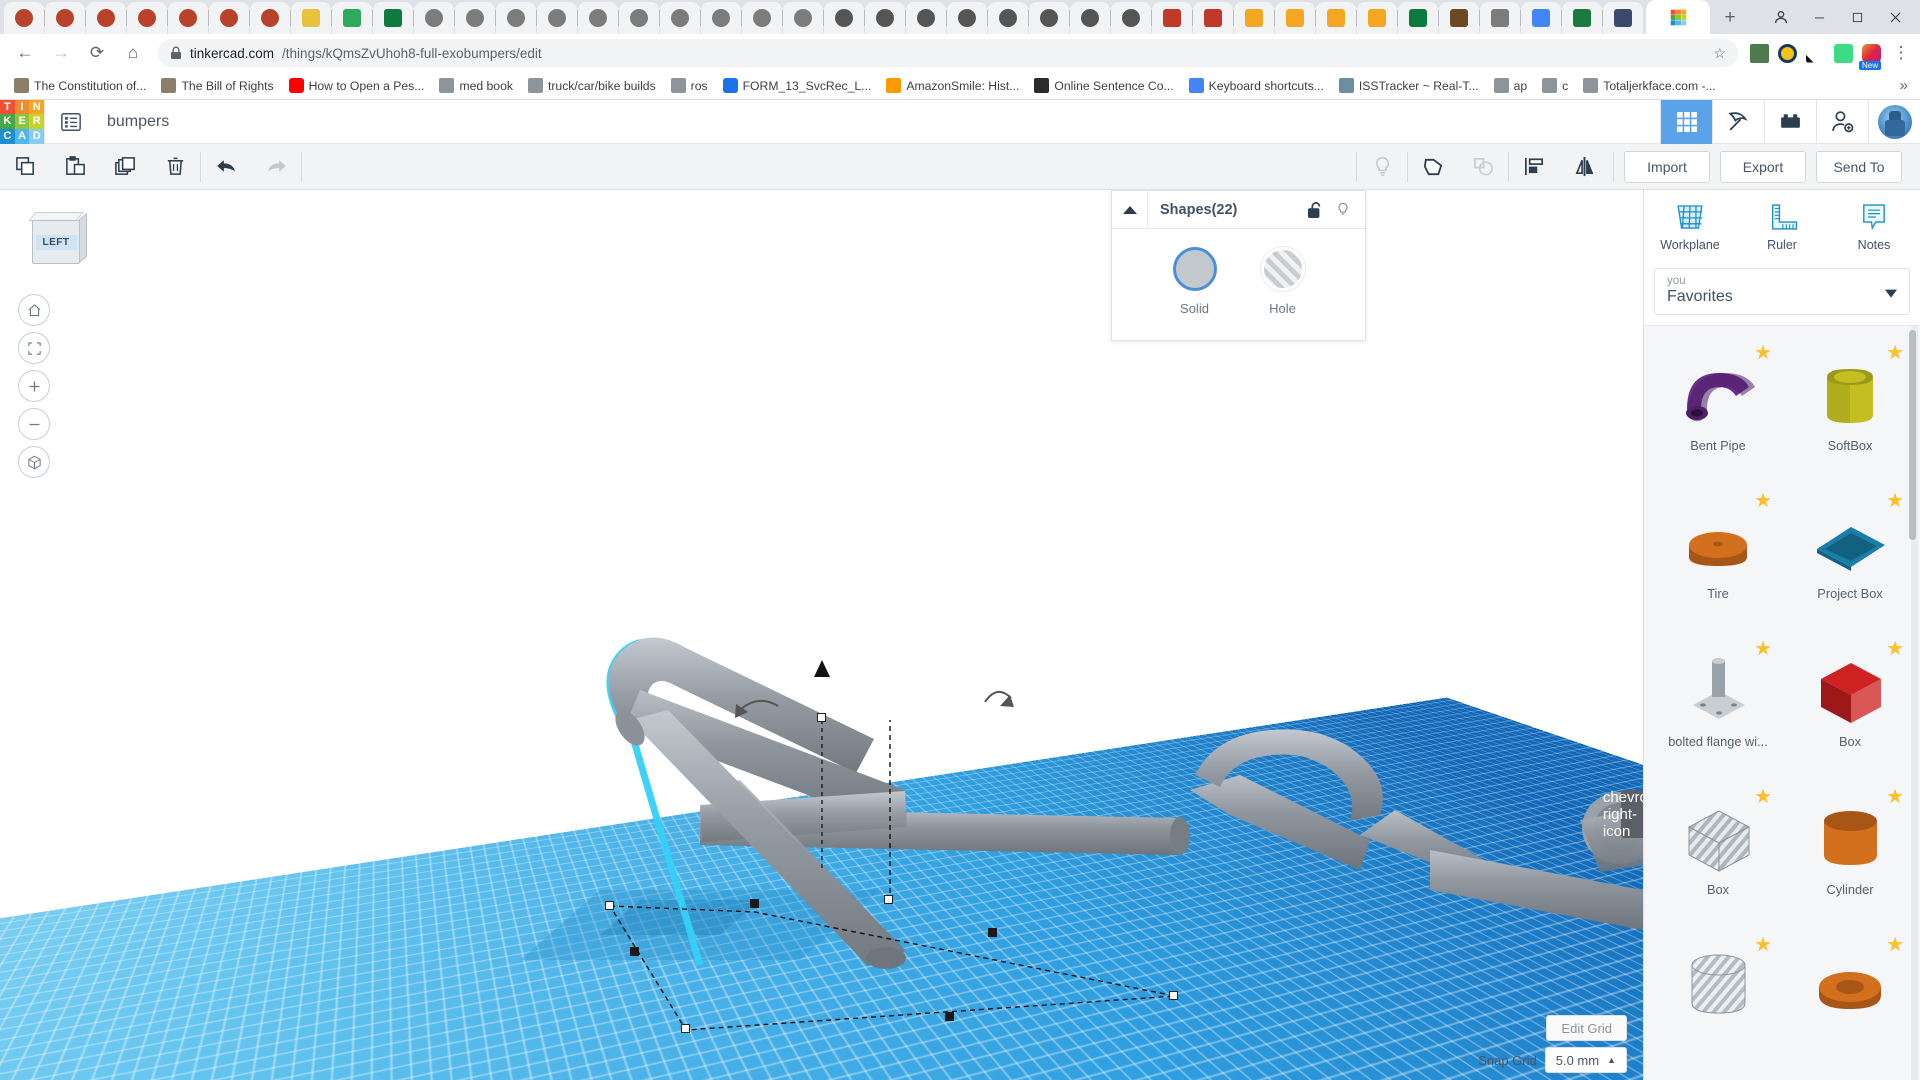 The image size is (1920, 1080). What do you see at coordinates (1433, 167) in the screenshot?
I see `group-button` at bounding box center [1433, 167].